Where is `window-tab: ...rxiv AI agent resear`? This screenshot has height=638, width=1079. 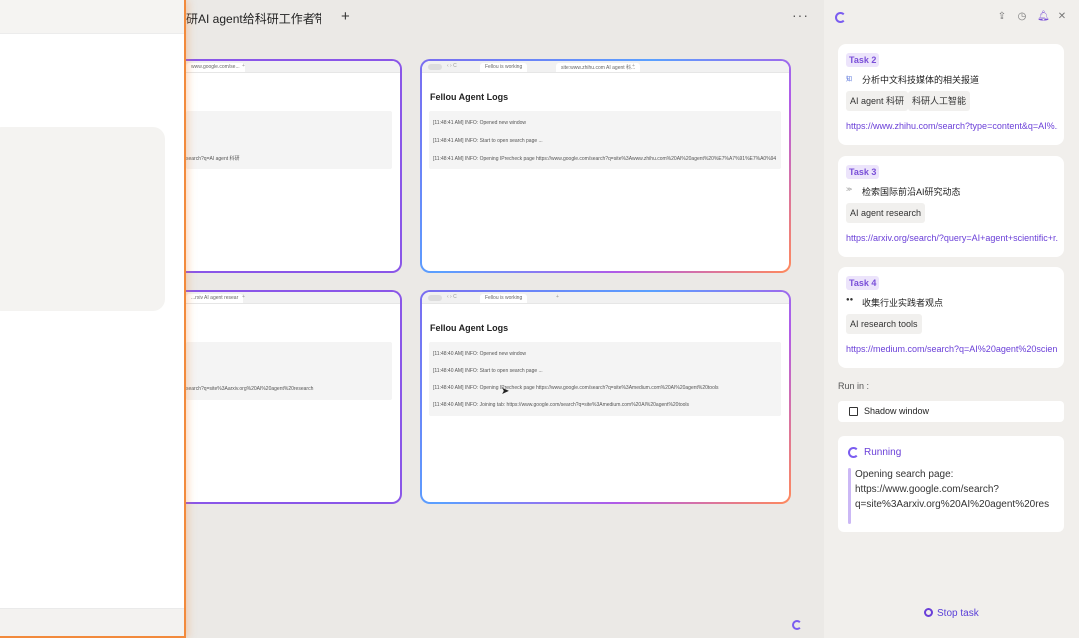 window-tab: ...rxiv AI agent resear is located at coordinates (215, 298).